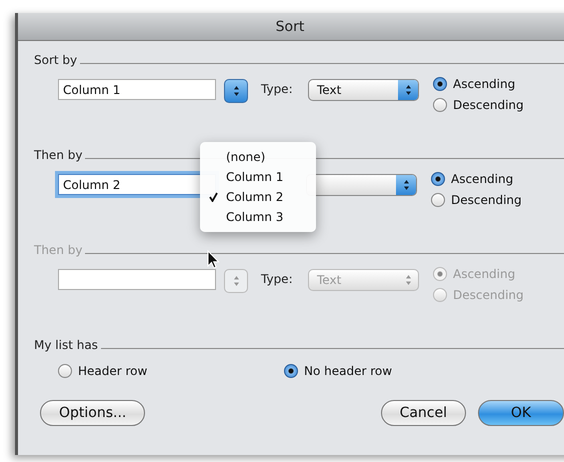  I want to click on menu-item: Column 3, so click(258, 217).